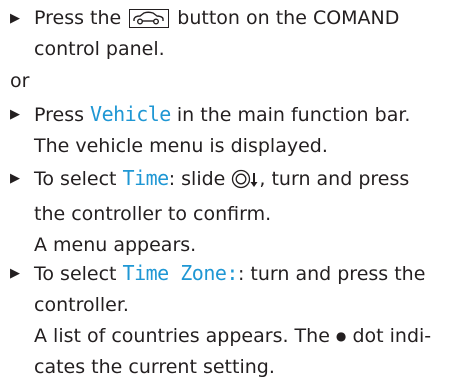 The image size is (467, 383). Describe the element at coordinates (181, 146) in the screenshot. I see `step2-text-line2: The vehicle menu is displayed.` at that location.